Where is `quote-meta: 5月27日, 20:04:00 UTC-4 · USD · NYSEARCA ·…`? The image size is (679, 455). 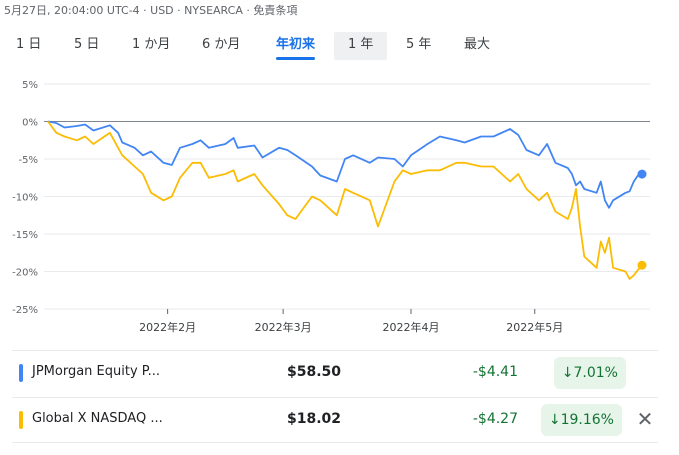
quote-meta: 5月27日, 20:04:00 UTC-4 · USD · NYSEARCA ·… is located at coordinates (151, 10).